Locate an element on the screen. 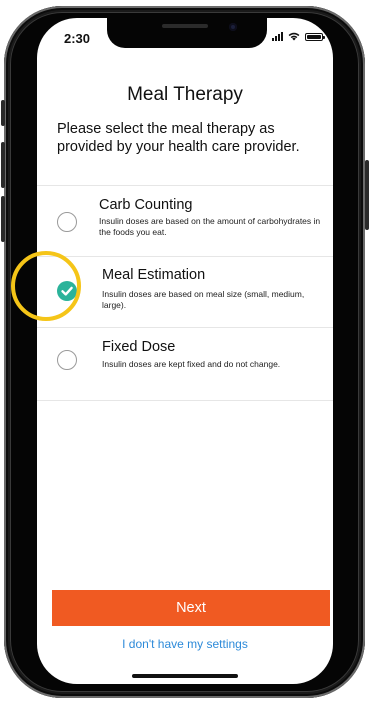 Image resolution: width=370 pixels, height=703 pixels. mute-switch is located at coordinates (3, 113).